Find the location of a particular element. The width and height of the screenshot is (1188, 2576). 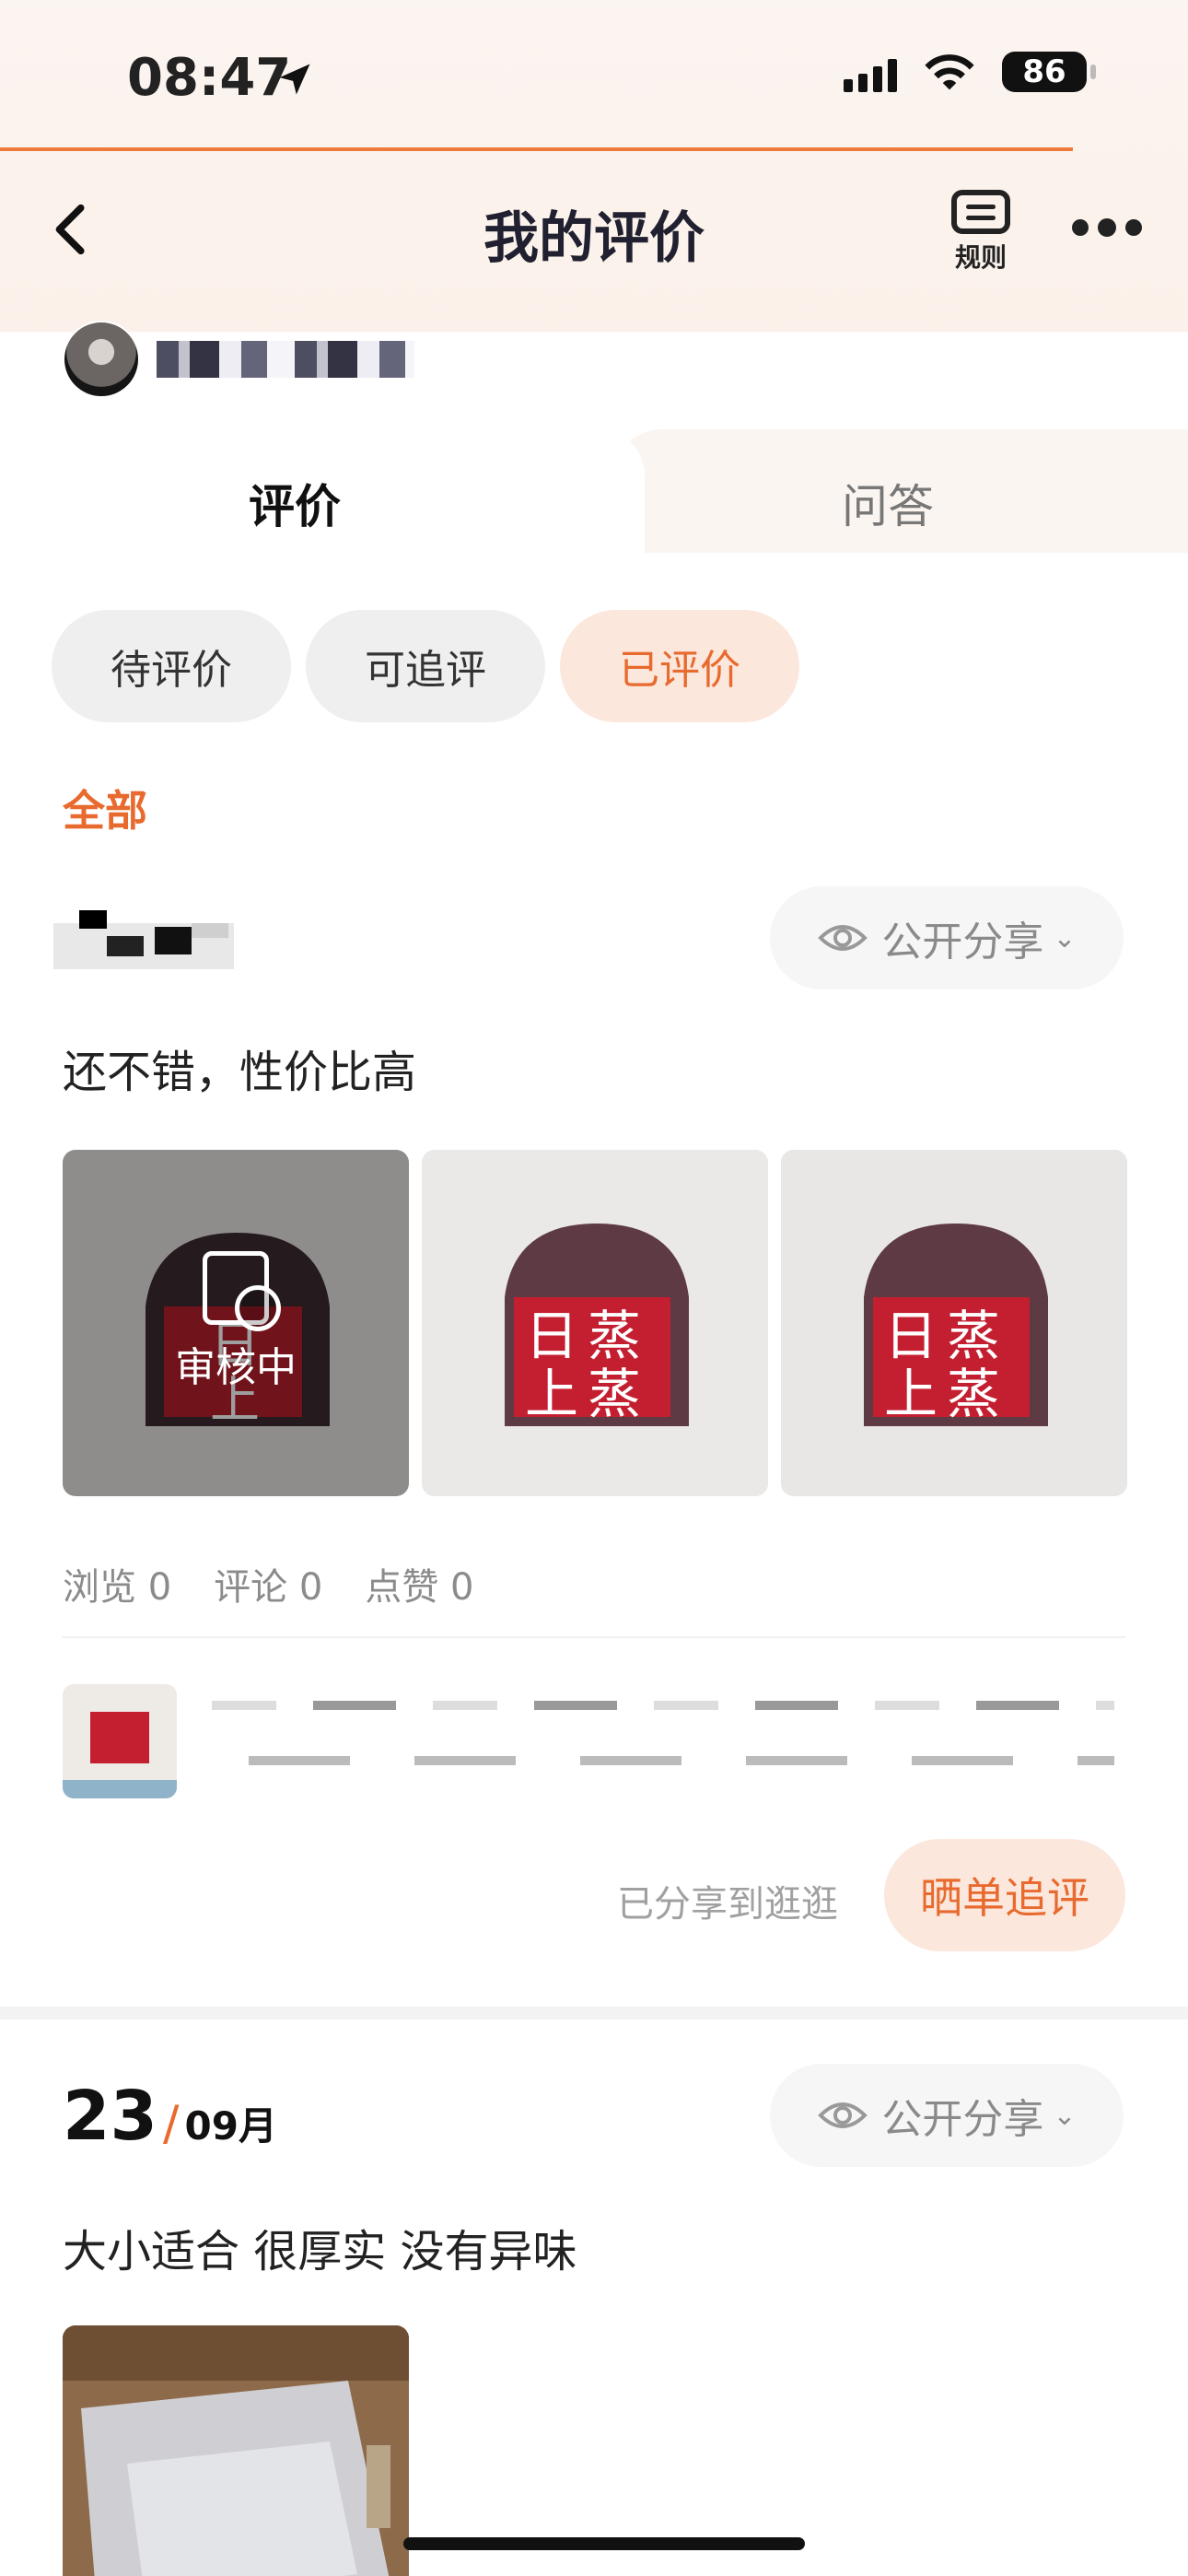

filter-chips: 待评价 可追评 已评价 is located at coordinates (425, 666).